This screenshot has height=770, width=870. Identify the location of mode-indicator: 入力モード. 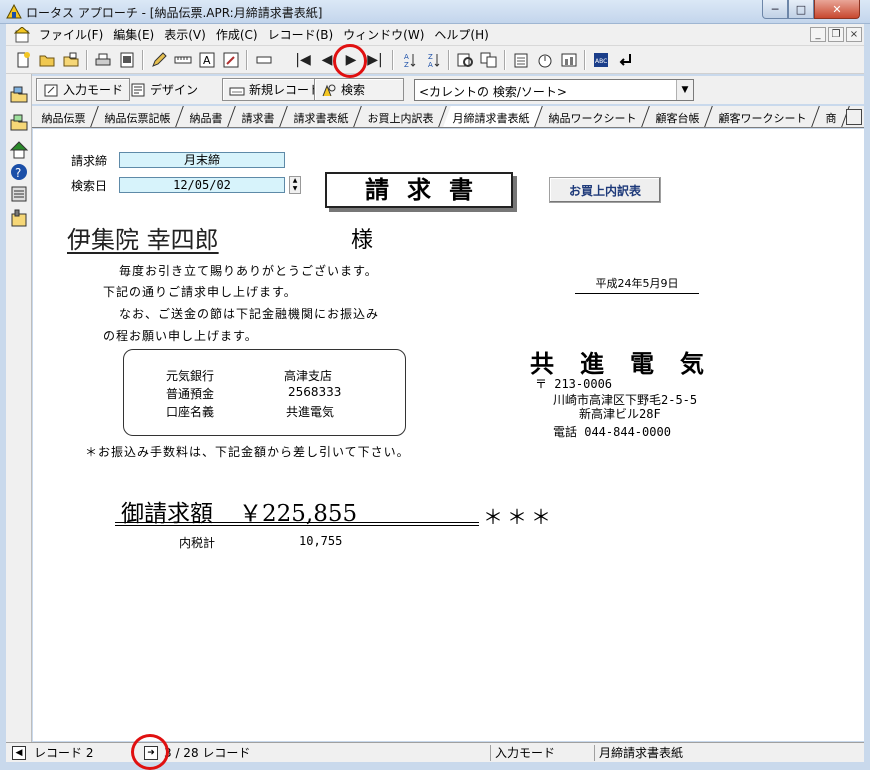
(542, 753).